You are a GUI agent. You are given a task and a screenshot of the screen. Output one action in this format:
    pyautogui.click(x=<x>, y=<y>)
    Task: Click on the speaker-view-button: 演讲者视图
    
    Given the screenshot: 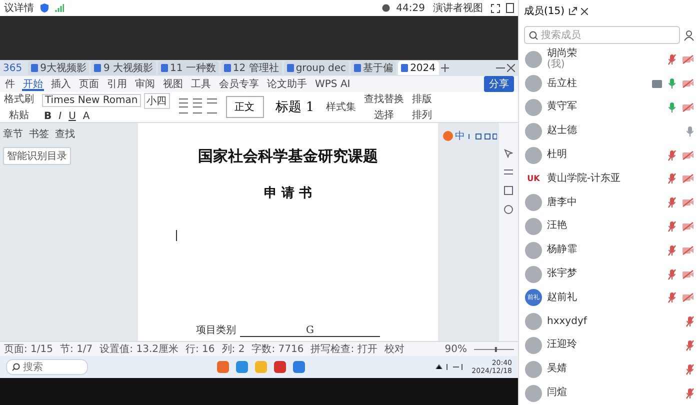 What is the action you would take?
    pyautogui.click(x=458, y=8)
    